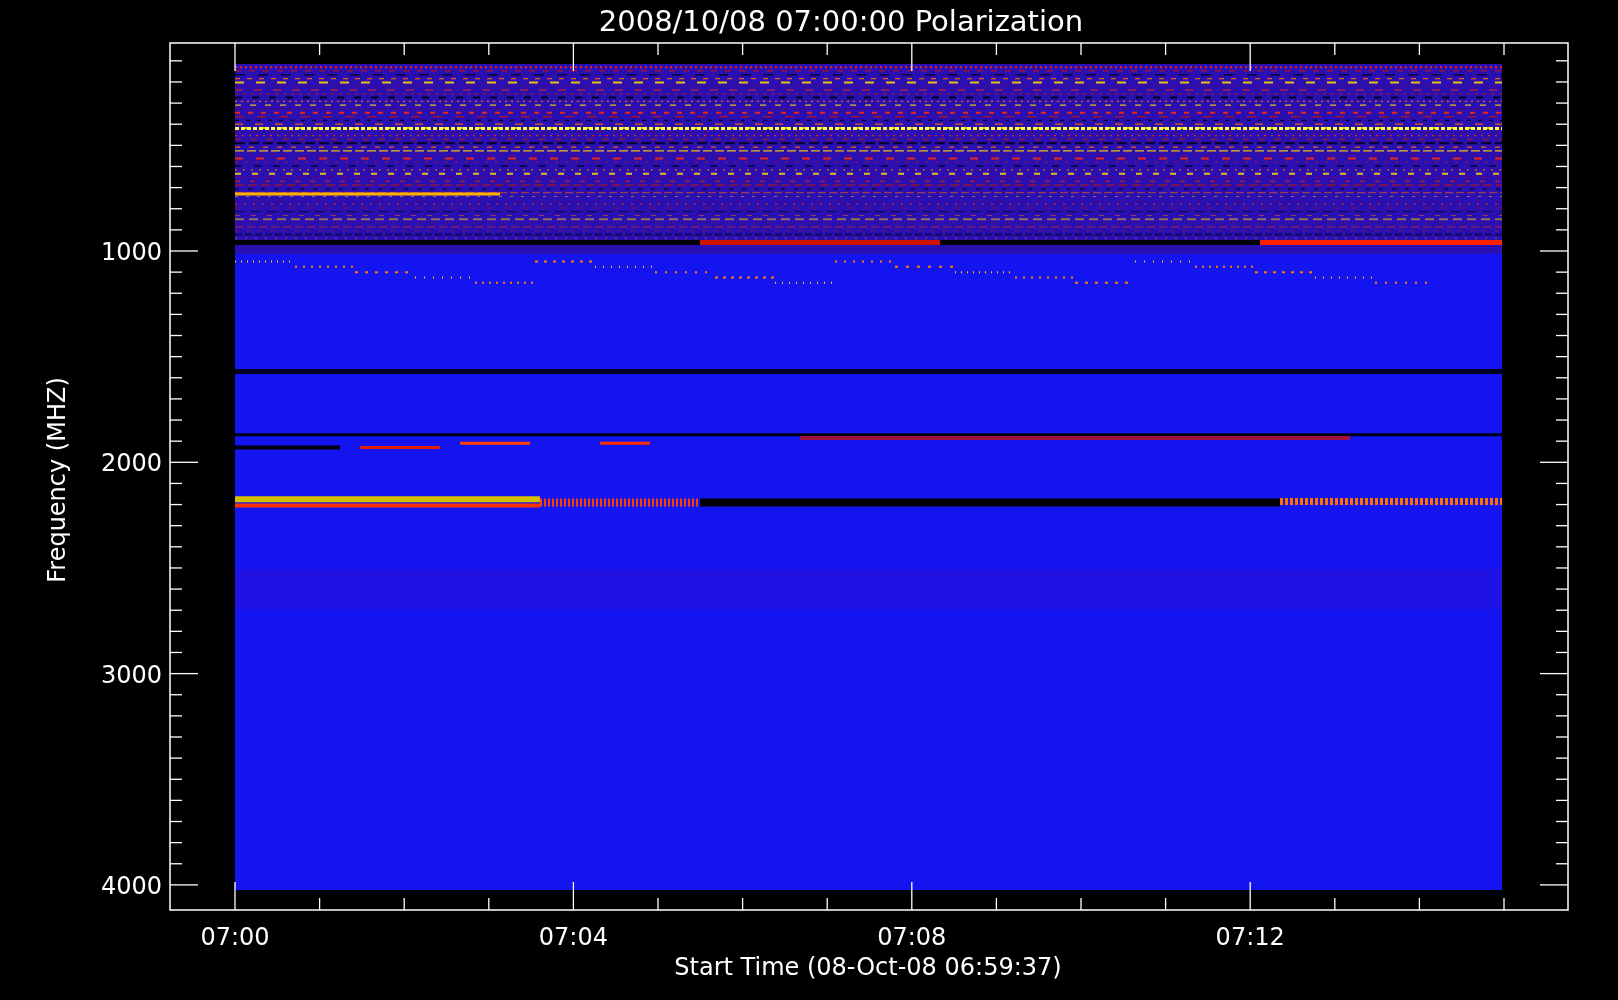 This screenshot has width=1618, height=1000. I want to click on axis-label: Frequency (MHZ), so click(57, 480).